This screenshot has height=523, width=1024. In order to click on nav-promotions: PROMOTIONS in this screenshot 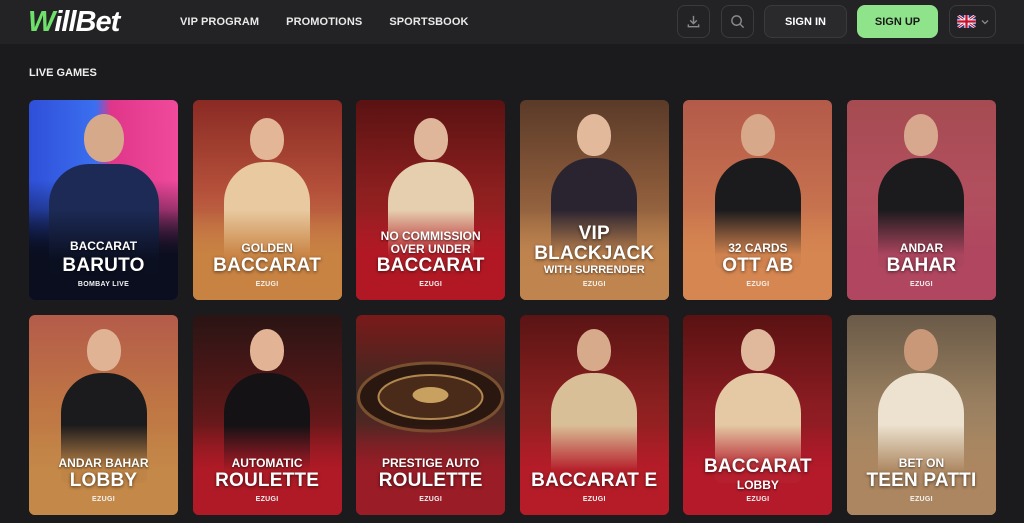, I will do `click(324, 22)`.